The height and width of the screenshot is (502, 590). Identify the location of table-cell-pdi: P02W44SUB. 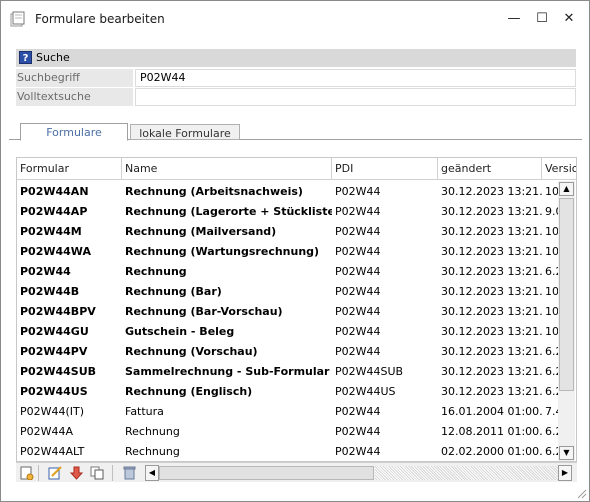
(369, 371).